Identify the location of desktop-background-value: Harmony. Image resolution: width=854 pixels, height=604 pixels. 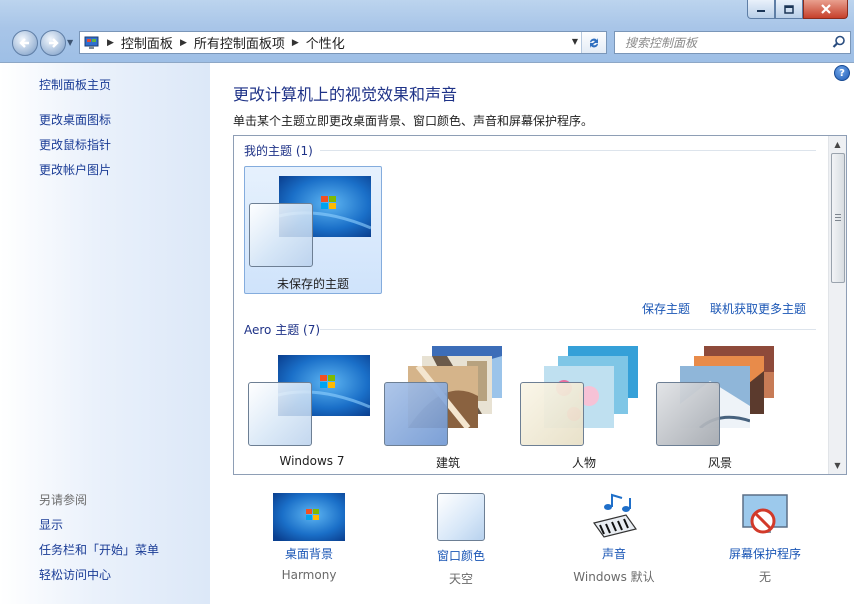
(309, 575).